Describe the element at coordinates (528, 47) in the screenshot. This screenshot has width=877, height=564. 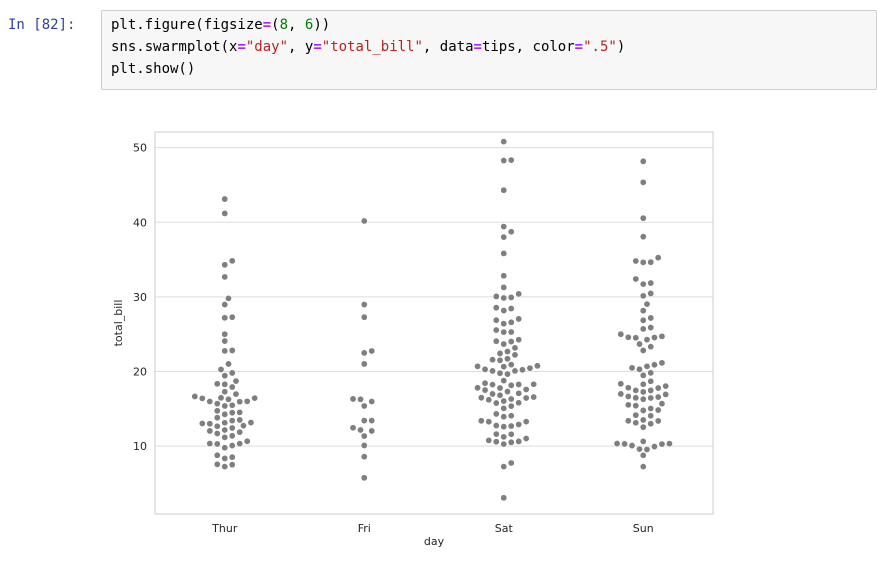
I see `code-token: tips, color` at that location.